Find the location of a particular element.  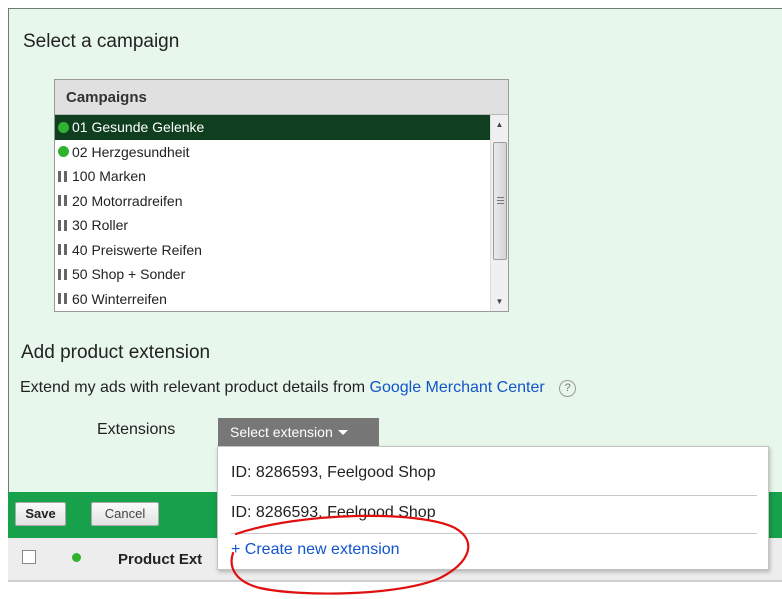

campaign-list-scrollbar: ▲ ▼ is located at coordinates (499, 213).